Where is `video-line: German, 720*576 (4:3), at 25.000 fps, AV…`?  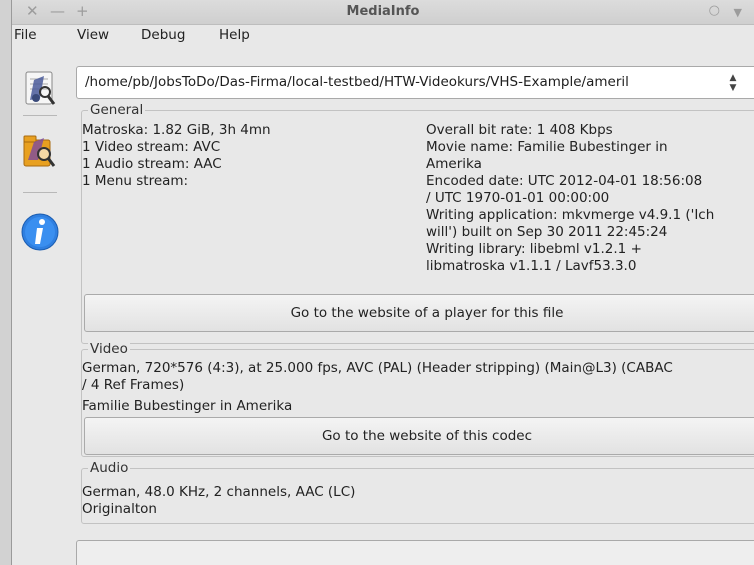 video-line: German, 720*576 (4:3), at 25.000 fps, AV… is located at coordinates (377, 368).